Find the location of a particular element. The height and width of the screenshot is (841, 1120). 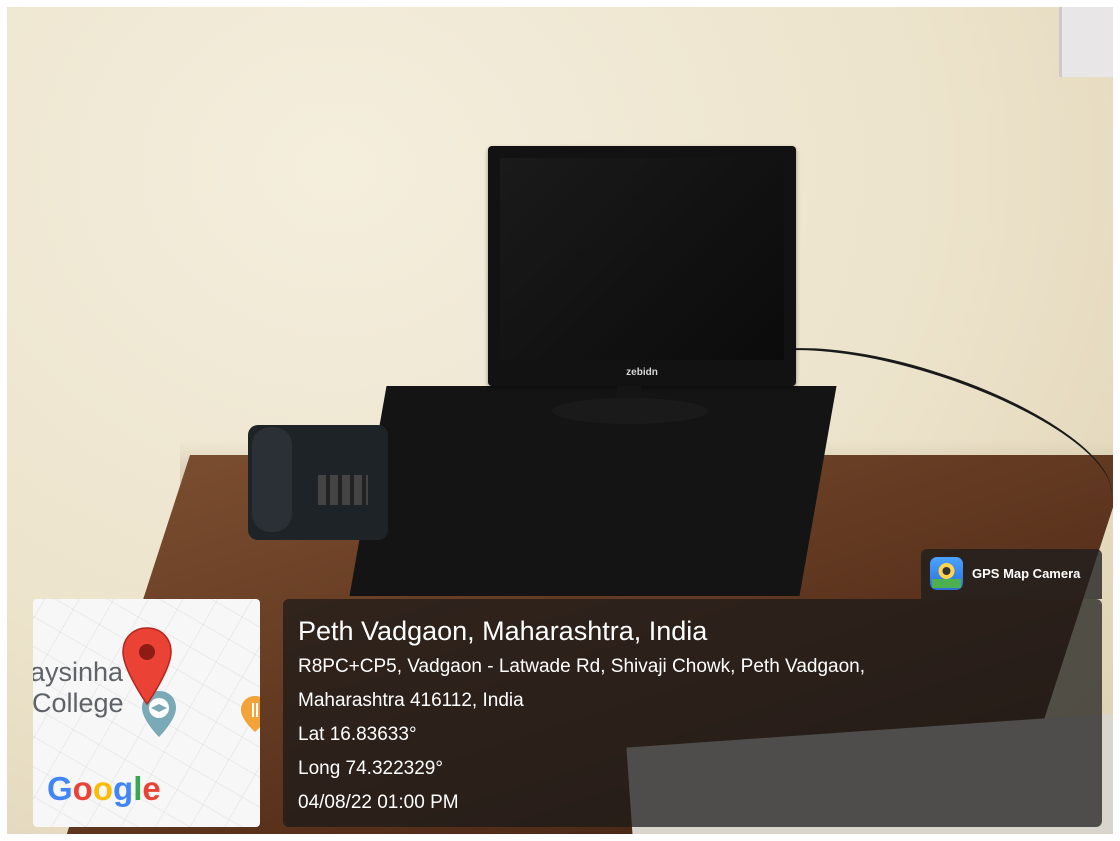

google-logo: Google is located at coordinates (104, 789).